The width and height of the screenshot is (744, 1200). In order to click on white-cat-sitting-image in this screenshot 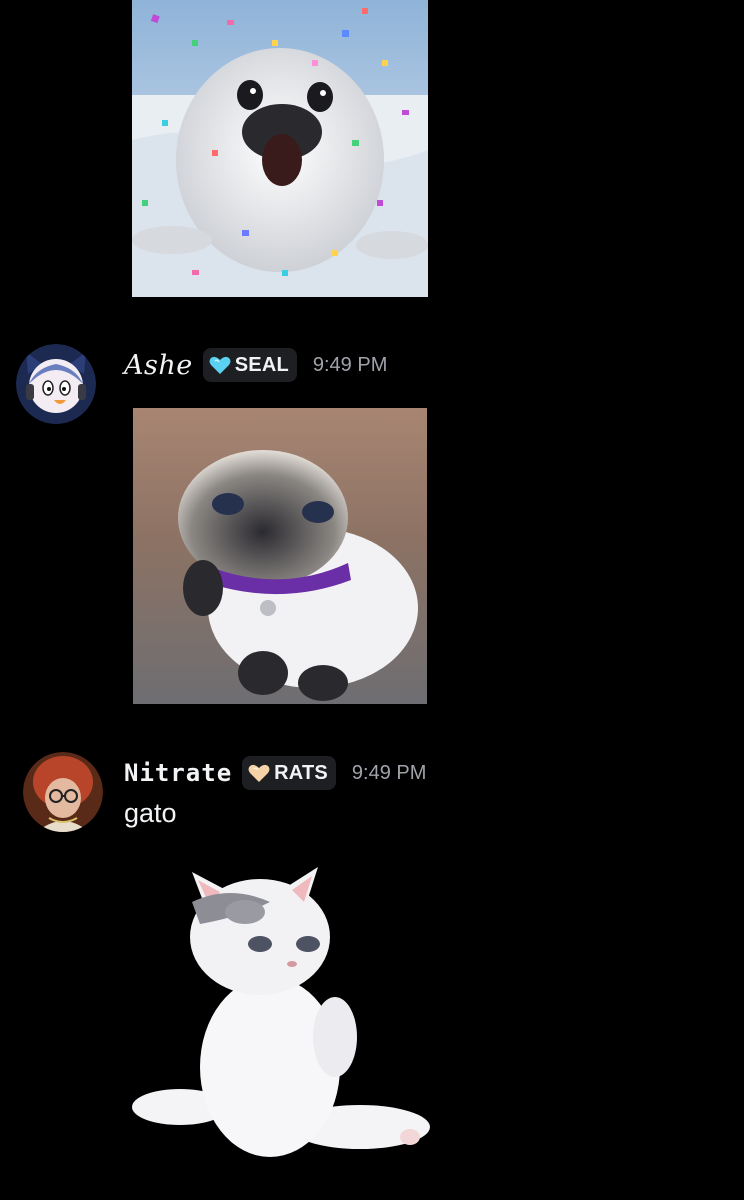, I will do `click(280, 1012)`.